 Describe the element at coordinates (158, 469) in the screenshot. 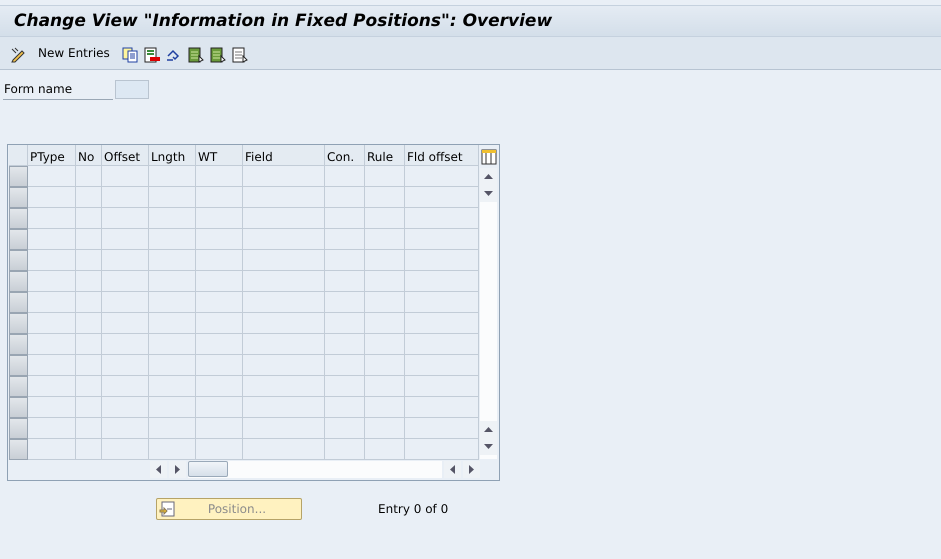

I see `scroll-left-icon` at that location.